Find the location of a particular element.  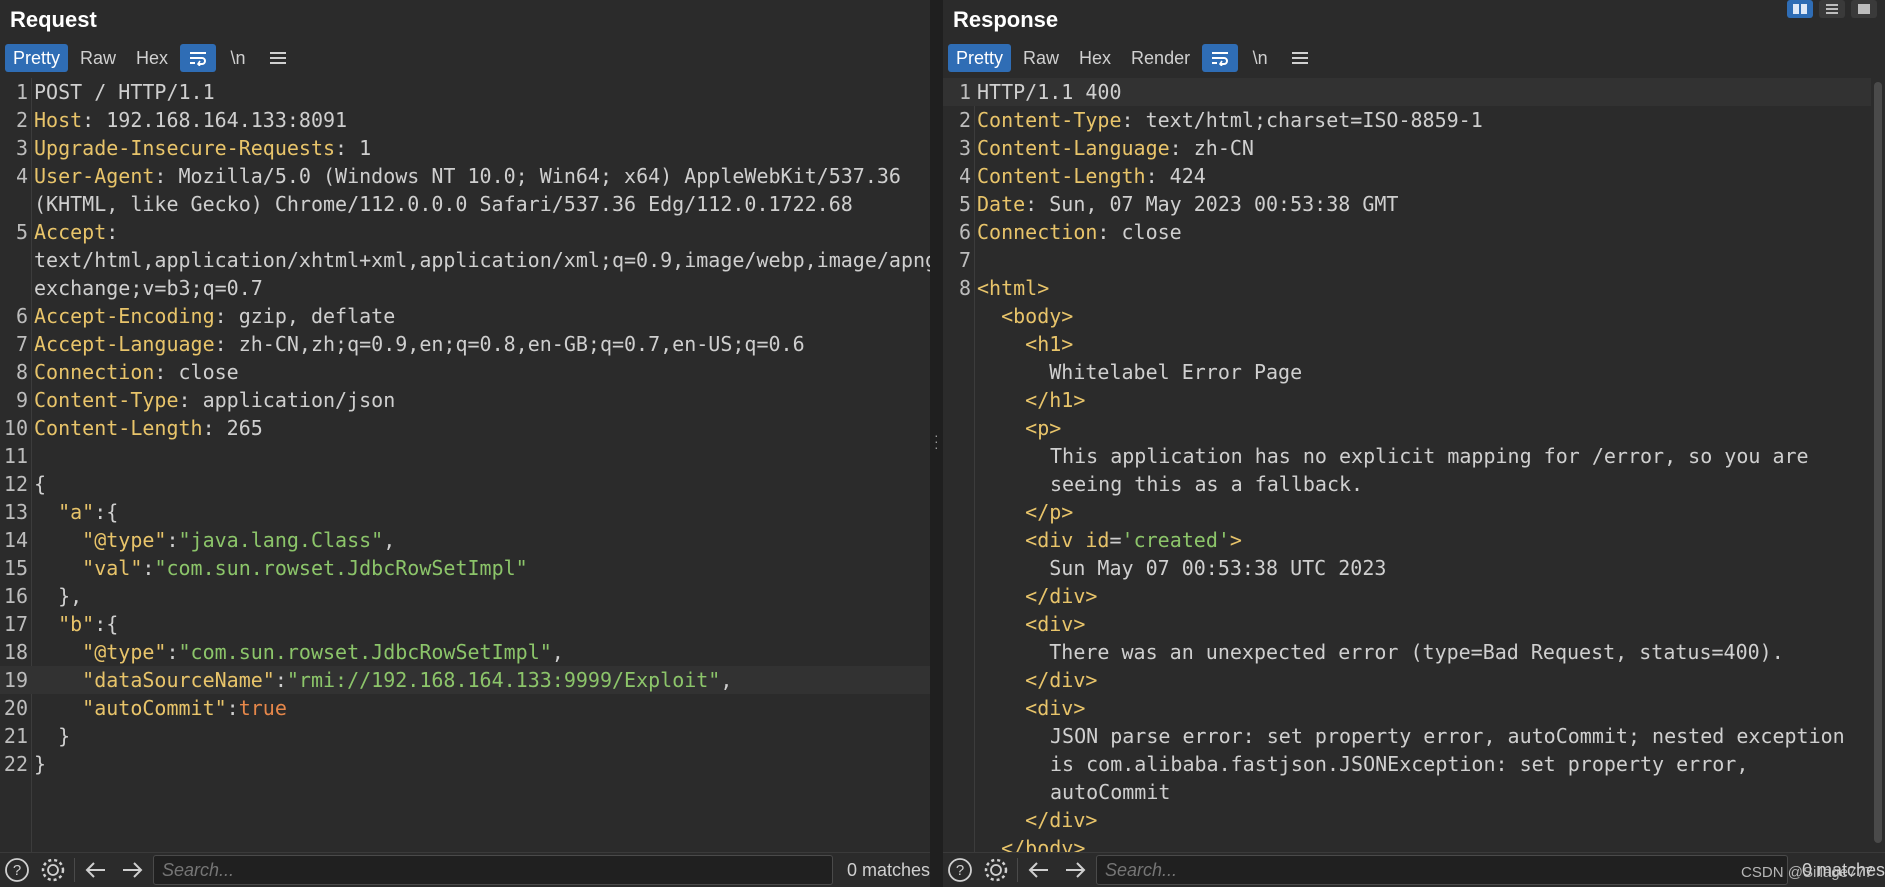

line-text: </div> is located at coordinates (1061, 680).